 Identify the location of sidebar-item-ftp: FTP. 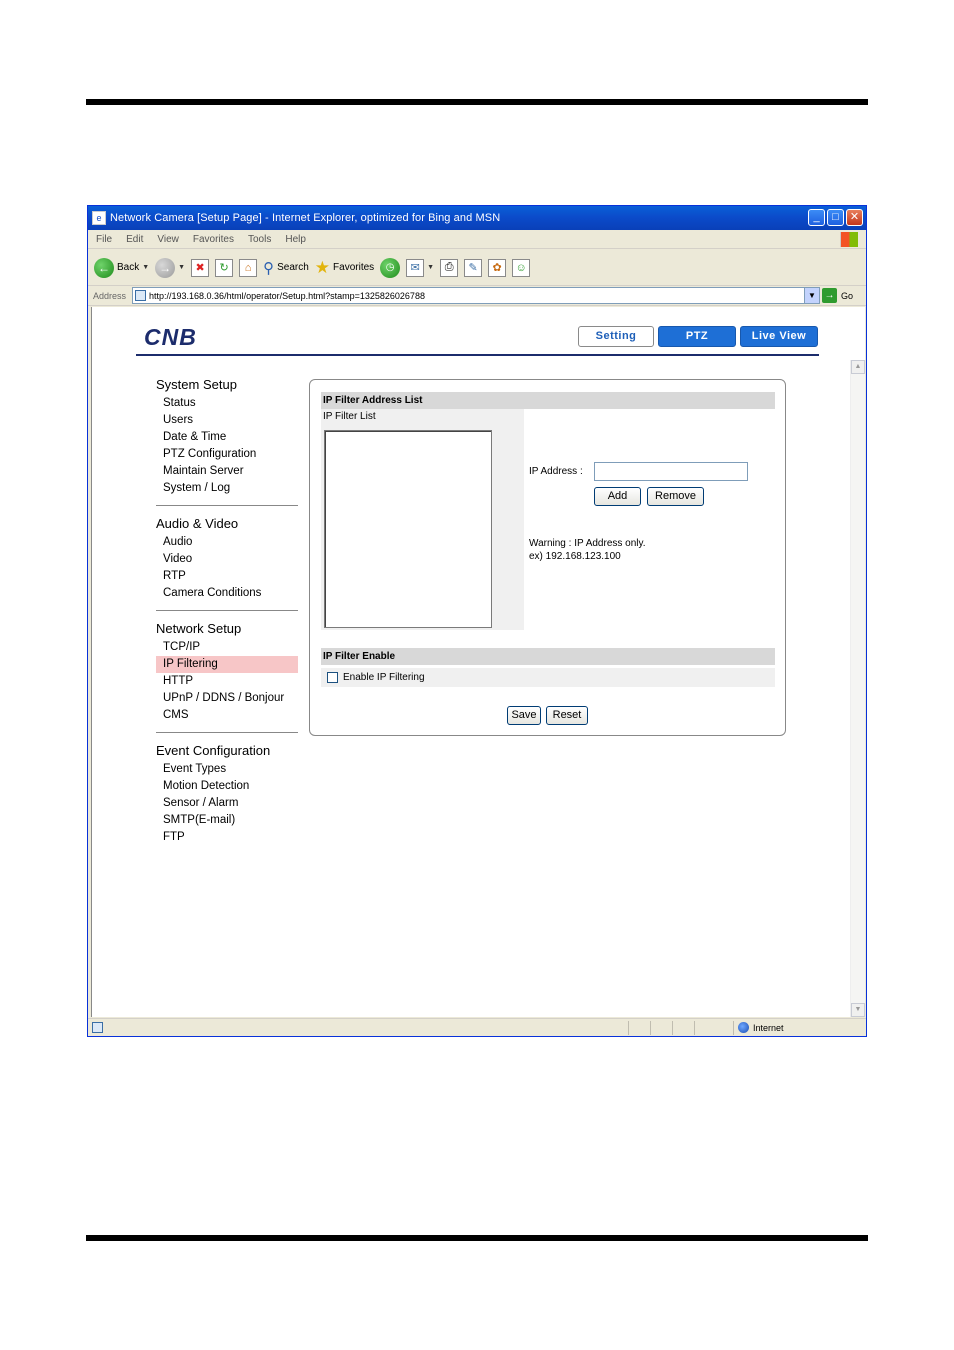
(227, 837).